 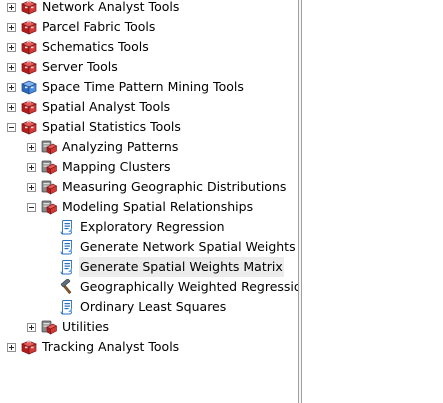 I want to click on tree-item-label: Mapping Clusters, so click(x=116, y=167).